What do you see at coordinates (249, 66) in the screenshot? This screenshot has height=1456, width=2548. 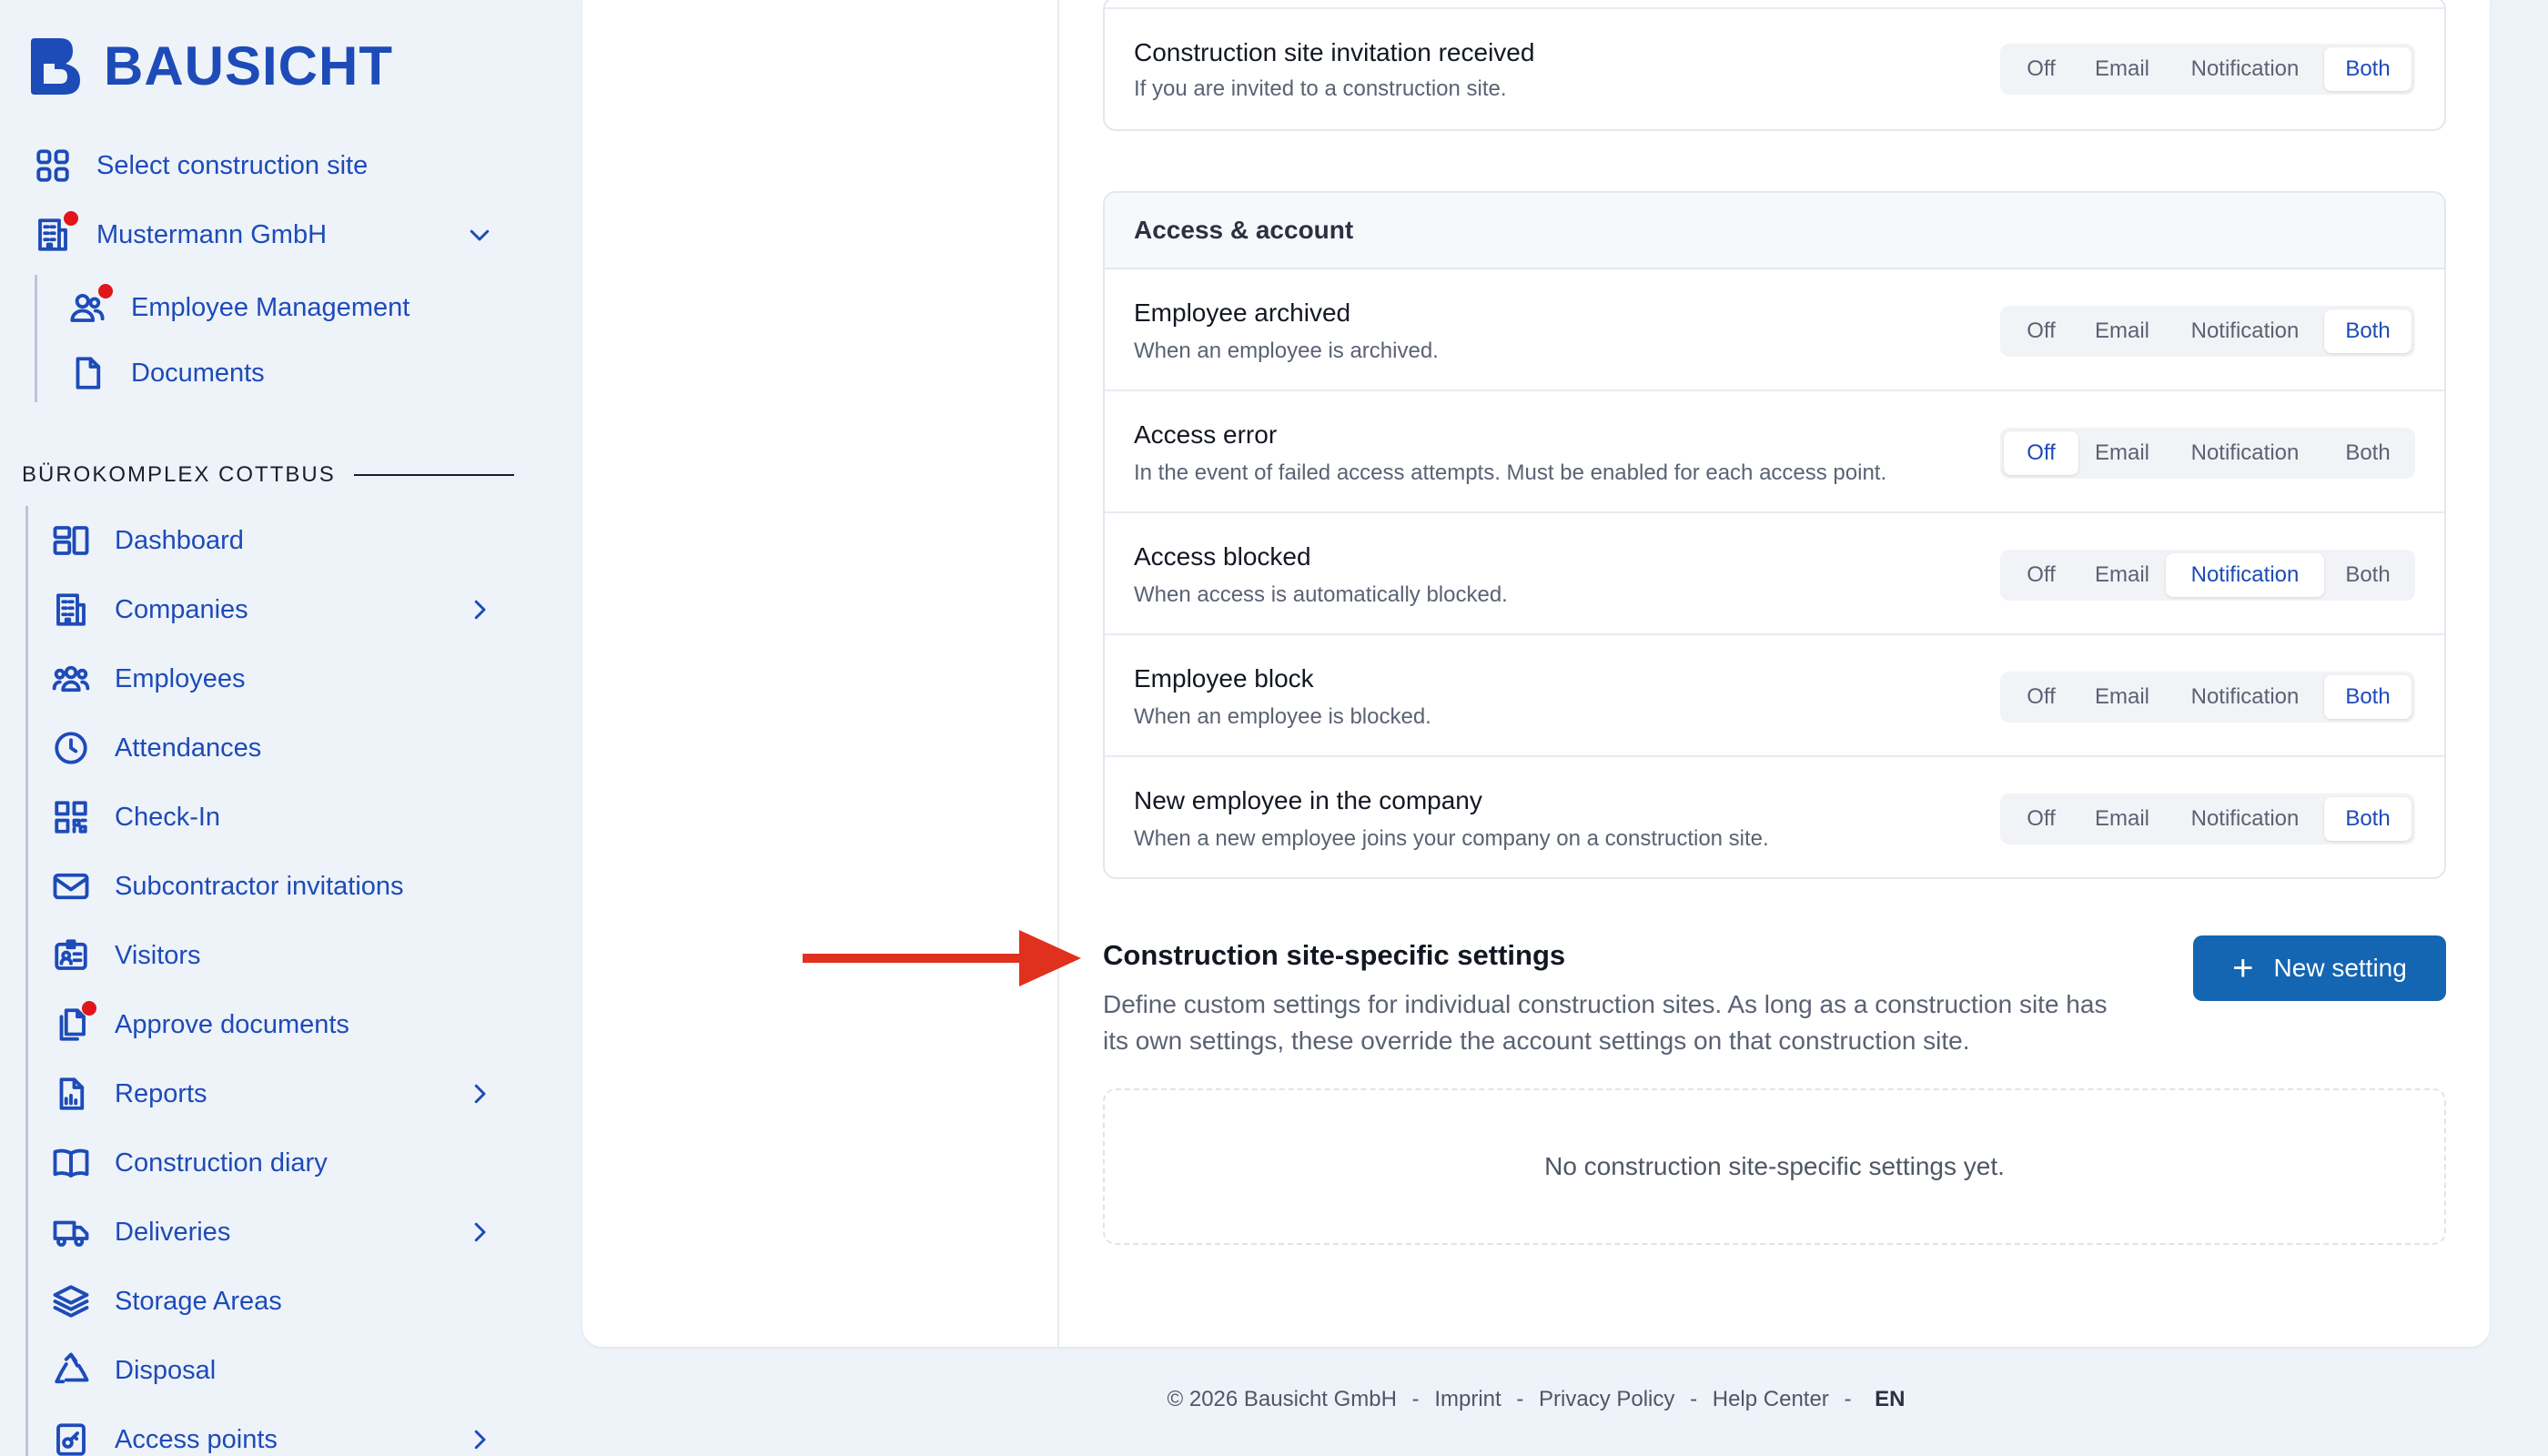 I see `brand-name: BAUSICHT` at bounding box center [249, 66].